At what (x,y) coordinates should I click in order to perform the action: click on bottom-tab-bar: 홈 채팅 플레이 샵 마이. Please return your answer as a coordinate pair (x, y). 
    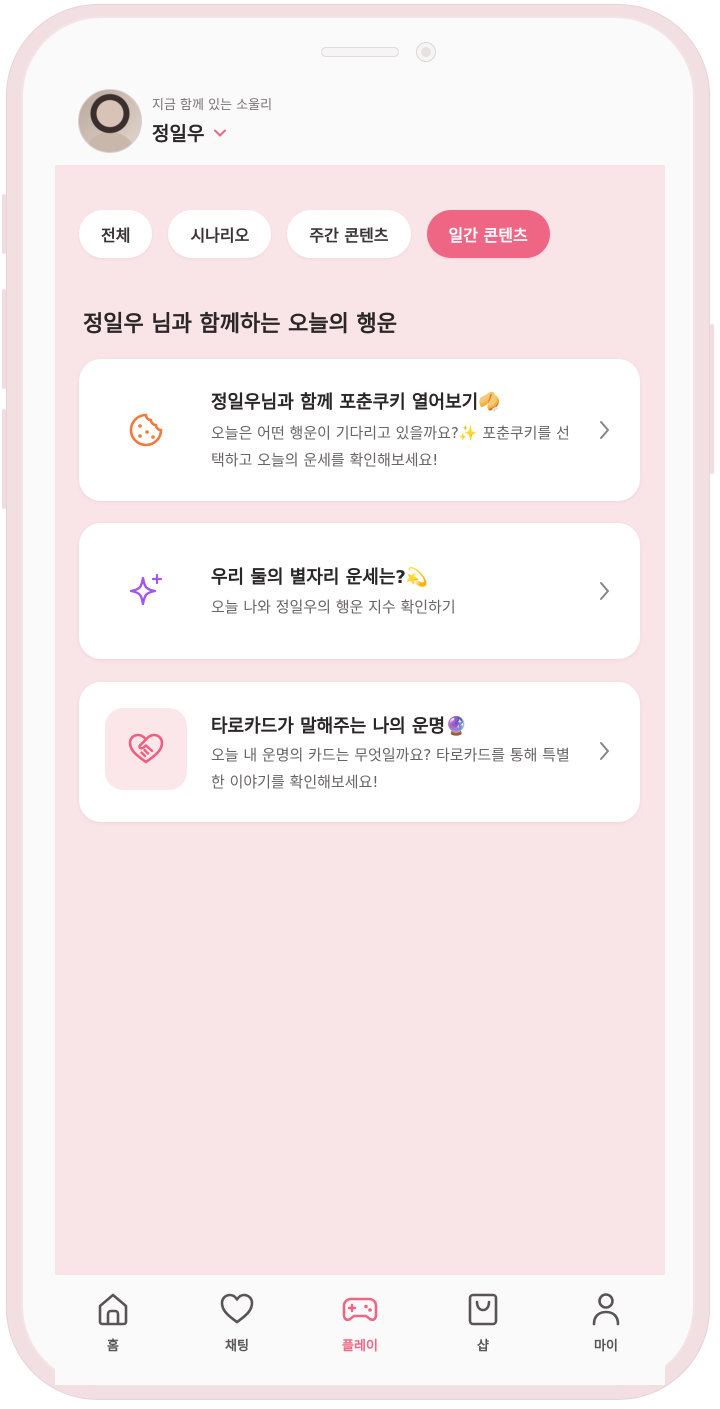
    Looking at the image, I should click on (360, 1330).